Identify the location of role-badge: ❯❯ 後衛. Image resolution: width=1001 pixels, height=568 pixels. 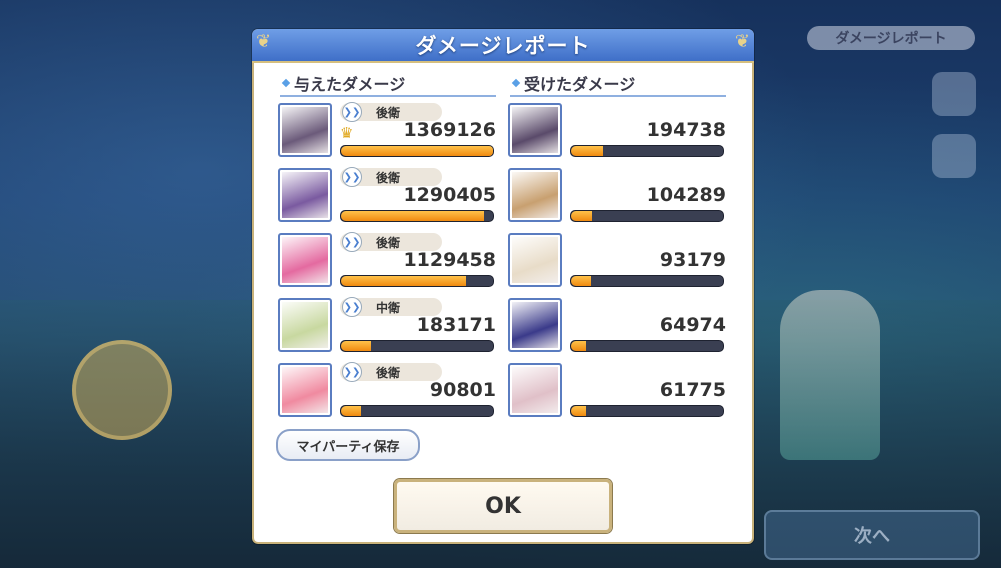
(391, 372).